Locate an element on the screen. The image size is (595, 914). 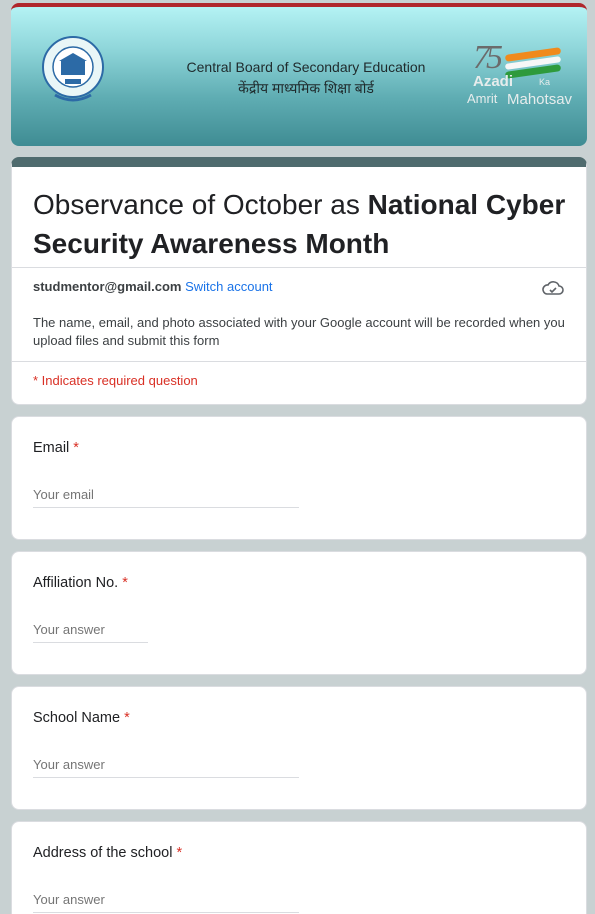
account-row: studmentor@gmail.com Switch account is located at coordinates (153, 286).